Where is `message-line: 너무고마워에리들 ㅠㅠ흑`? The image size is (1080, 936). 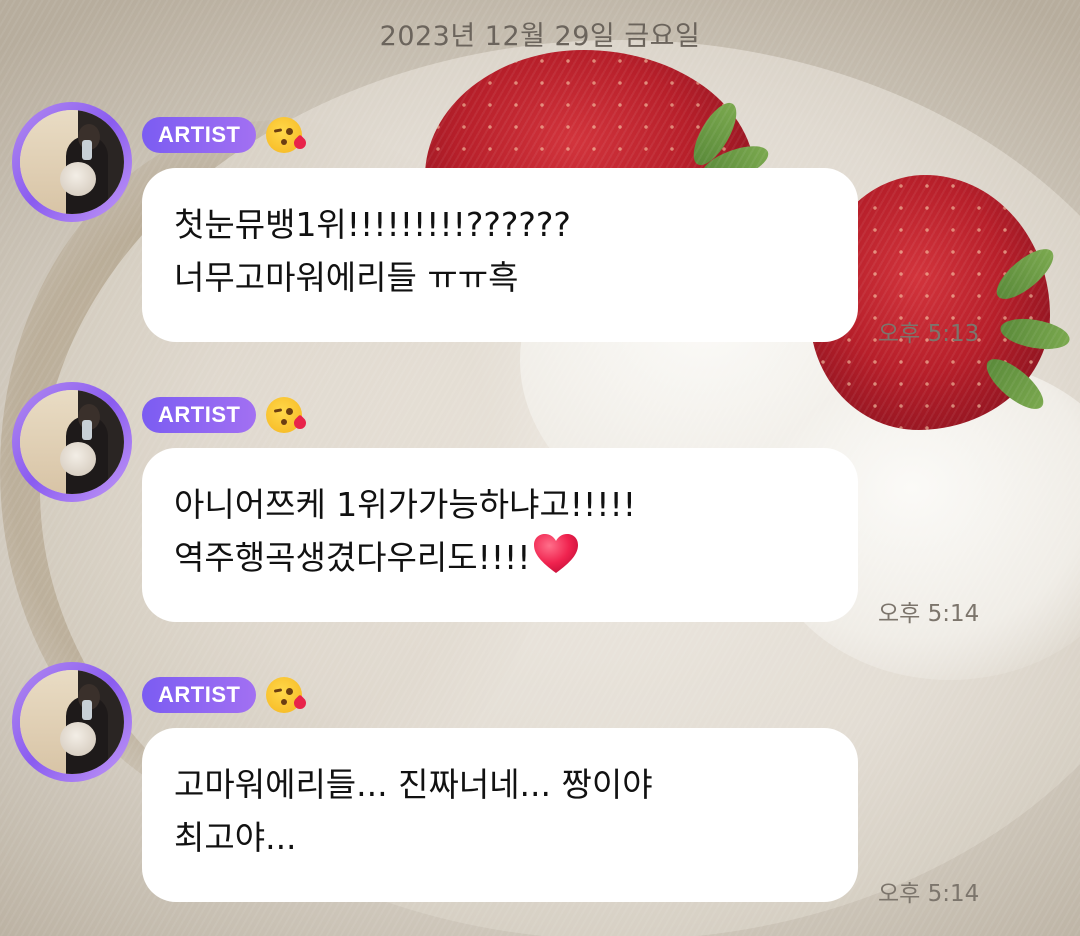 message-line: 너무고마워에리들 ㅠㅠ흑 is located at coordinates (346, 277).